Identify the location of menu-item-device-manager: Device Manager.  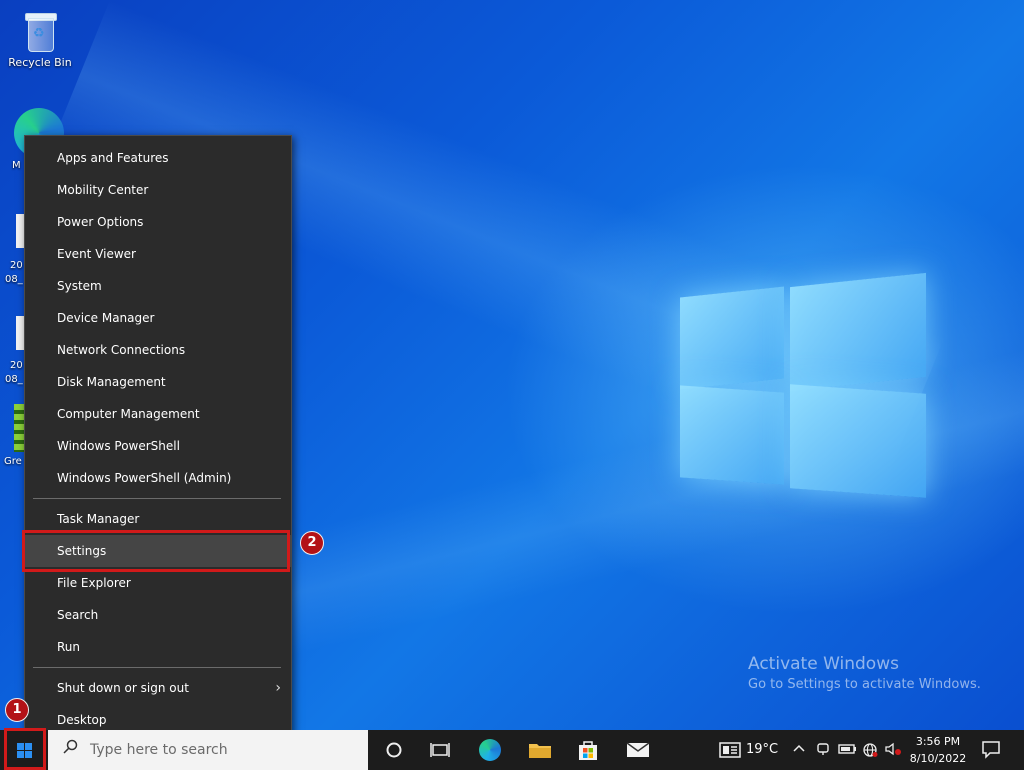
(158, 318).